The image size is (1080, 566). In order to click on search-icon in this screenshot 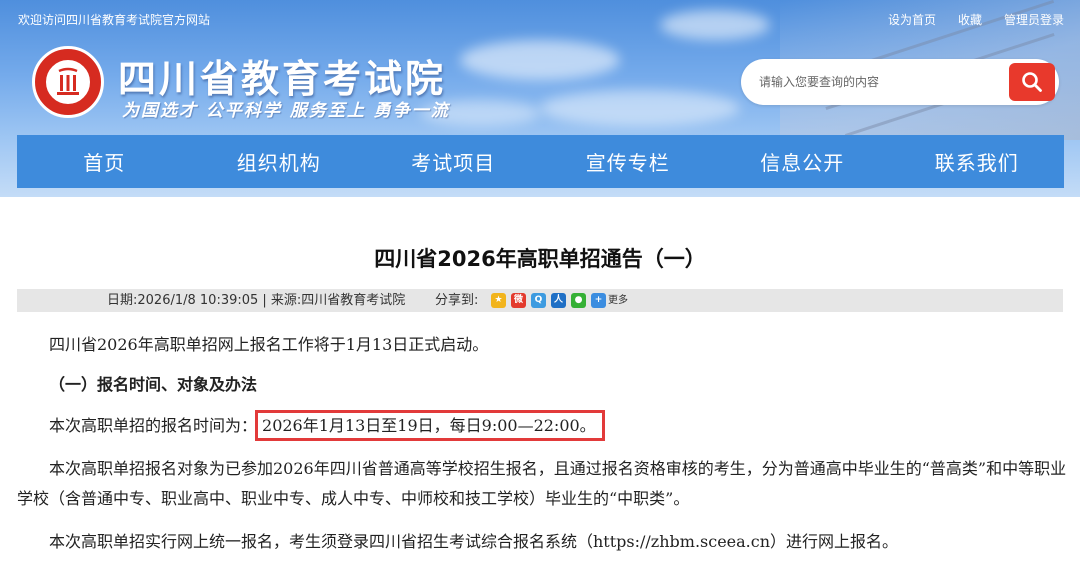, I will do `click(1032, 82)`.